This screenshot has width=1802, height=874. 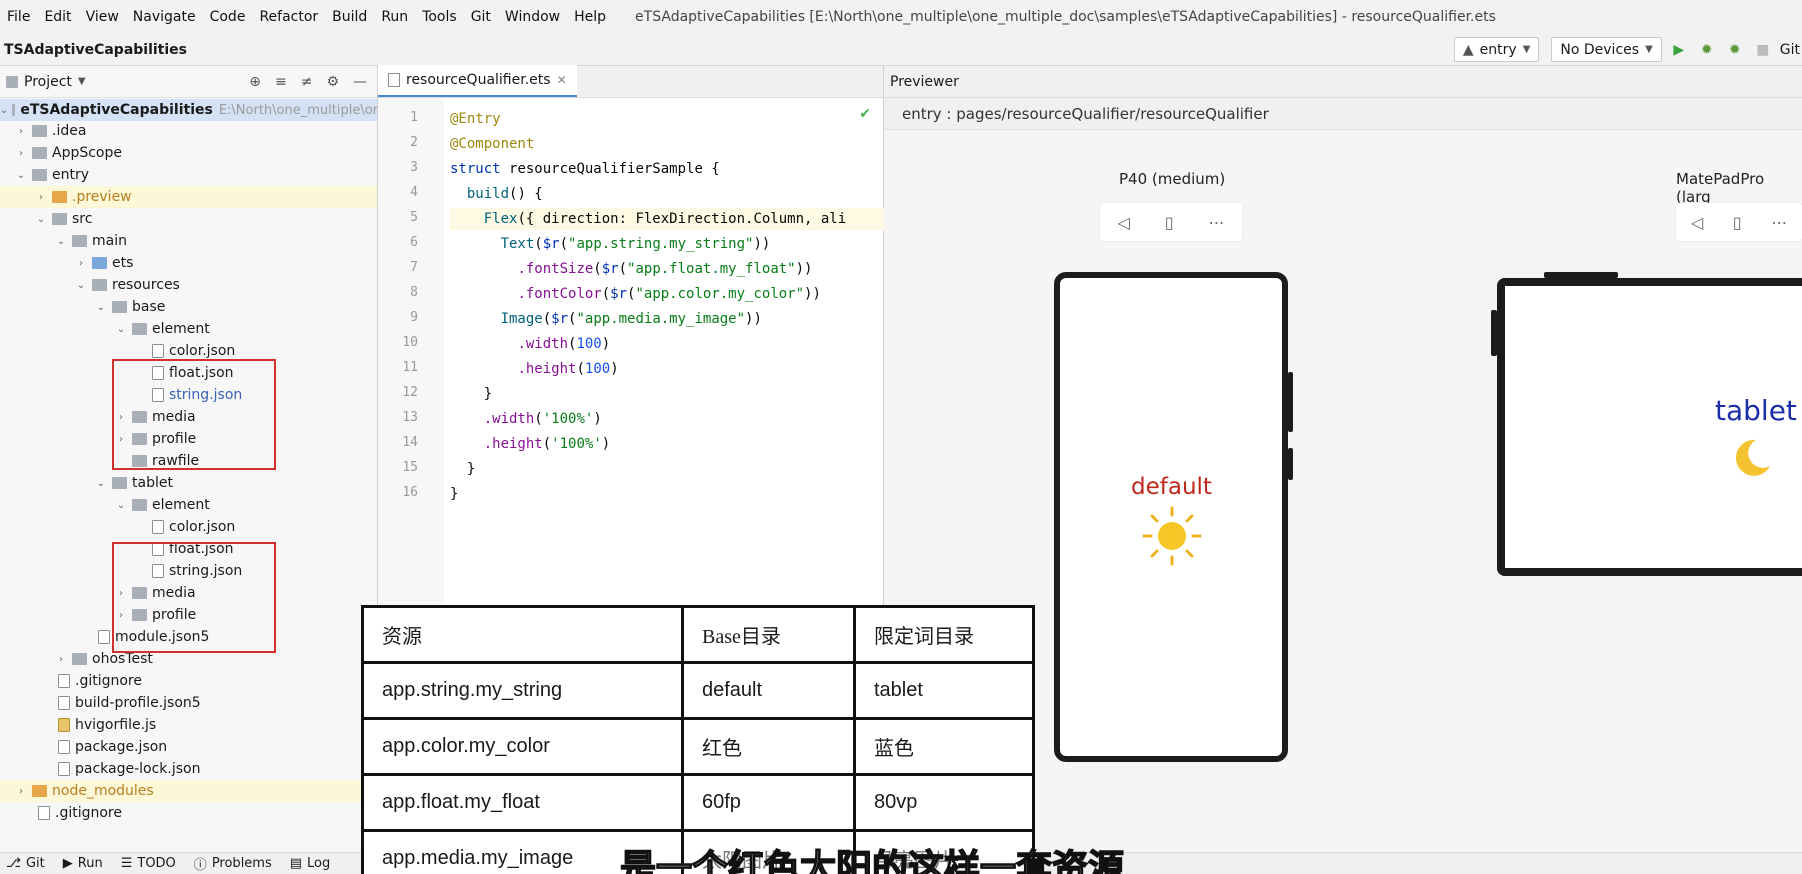 I want to click on menu-code: Code, so click(x=228, y=17).